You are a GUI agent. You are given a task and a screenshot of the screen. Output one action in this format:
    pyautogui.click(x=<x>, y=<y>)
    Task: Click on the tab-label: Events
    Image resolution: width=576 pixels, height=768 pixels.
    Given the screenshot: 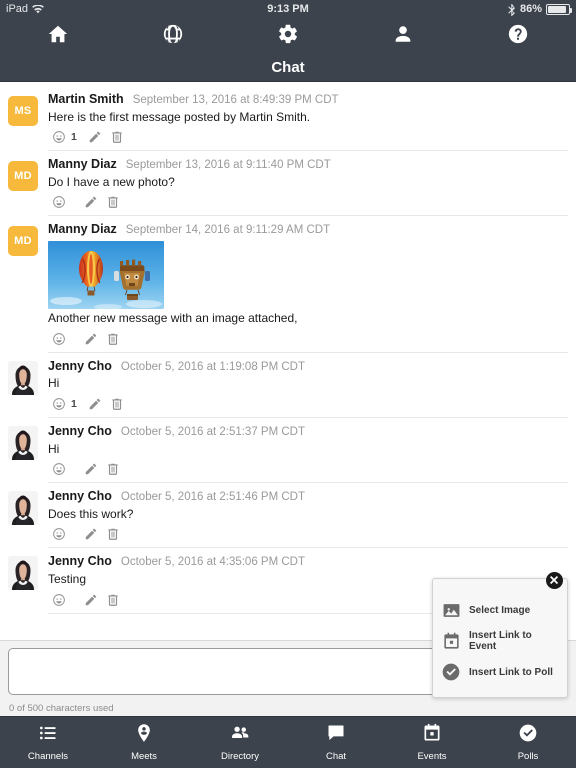 What is the action you would take?
    pyautogui.click(x=432, y=756)
    